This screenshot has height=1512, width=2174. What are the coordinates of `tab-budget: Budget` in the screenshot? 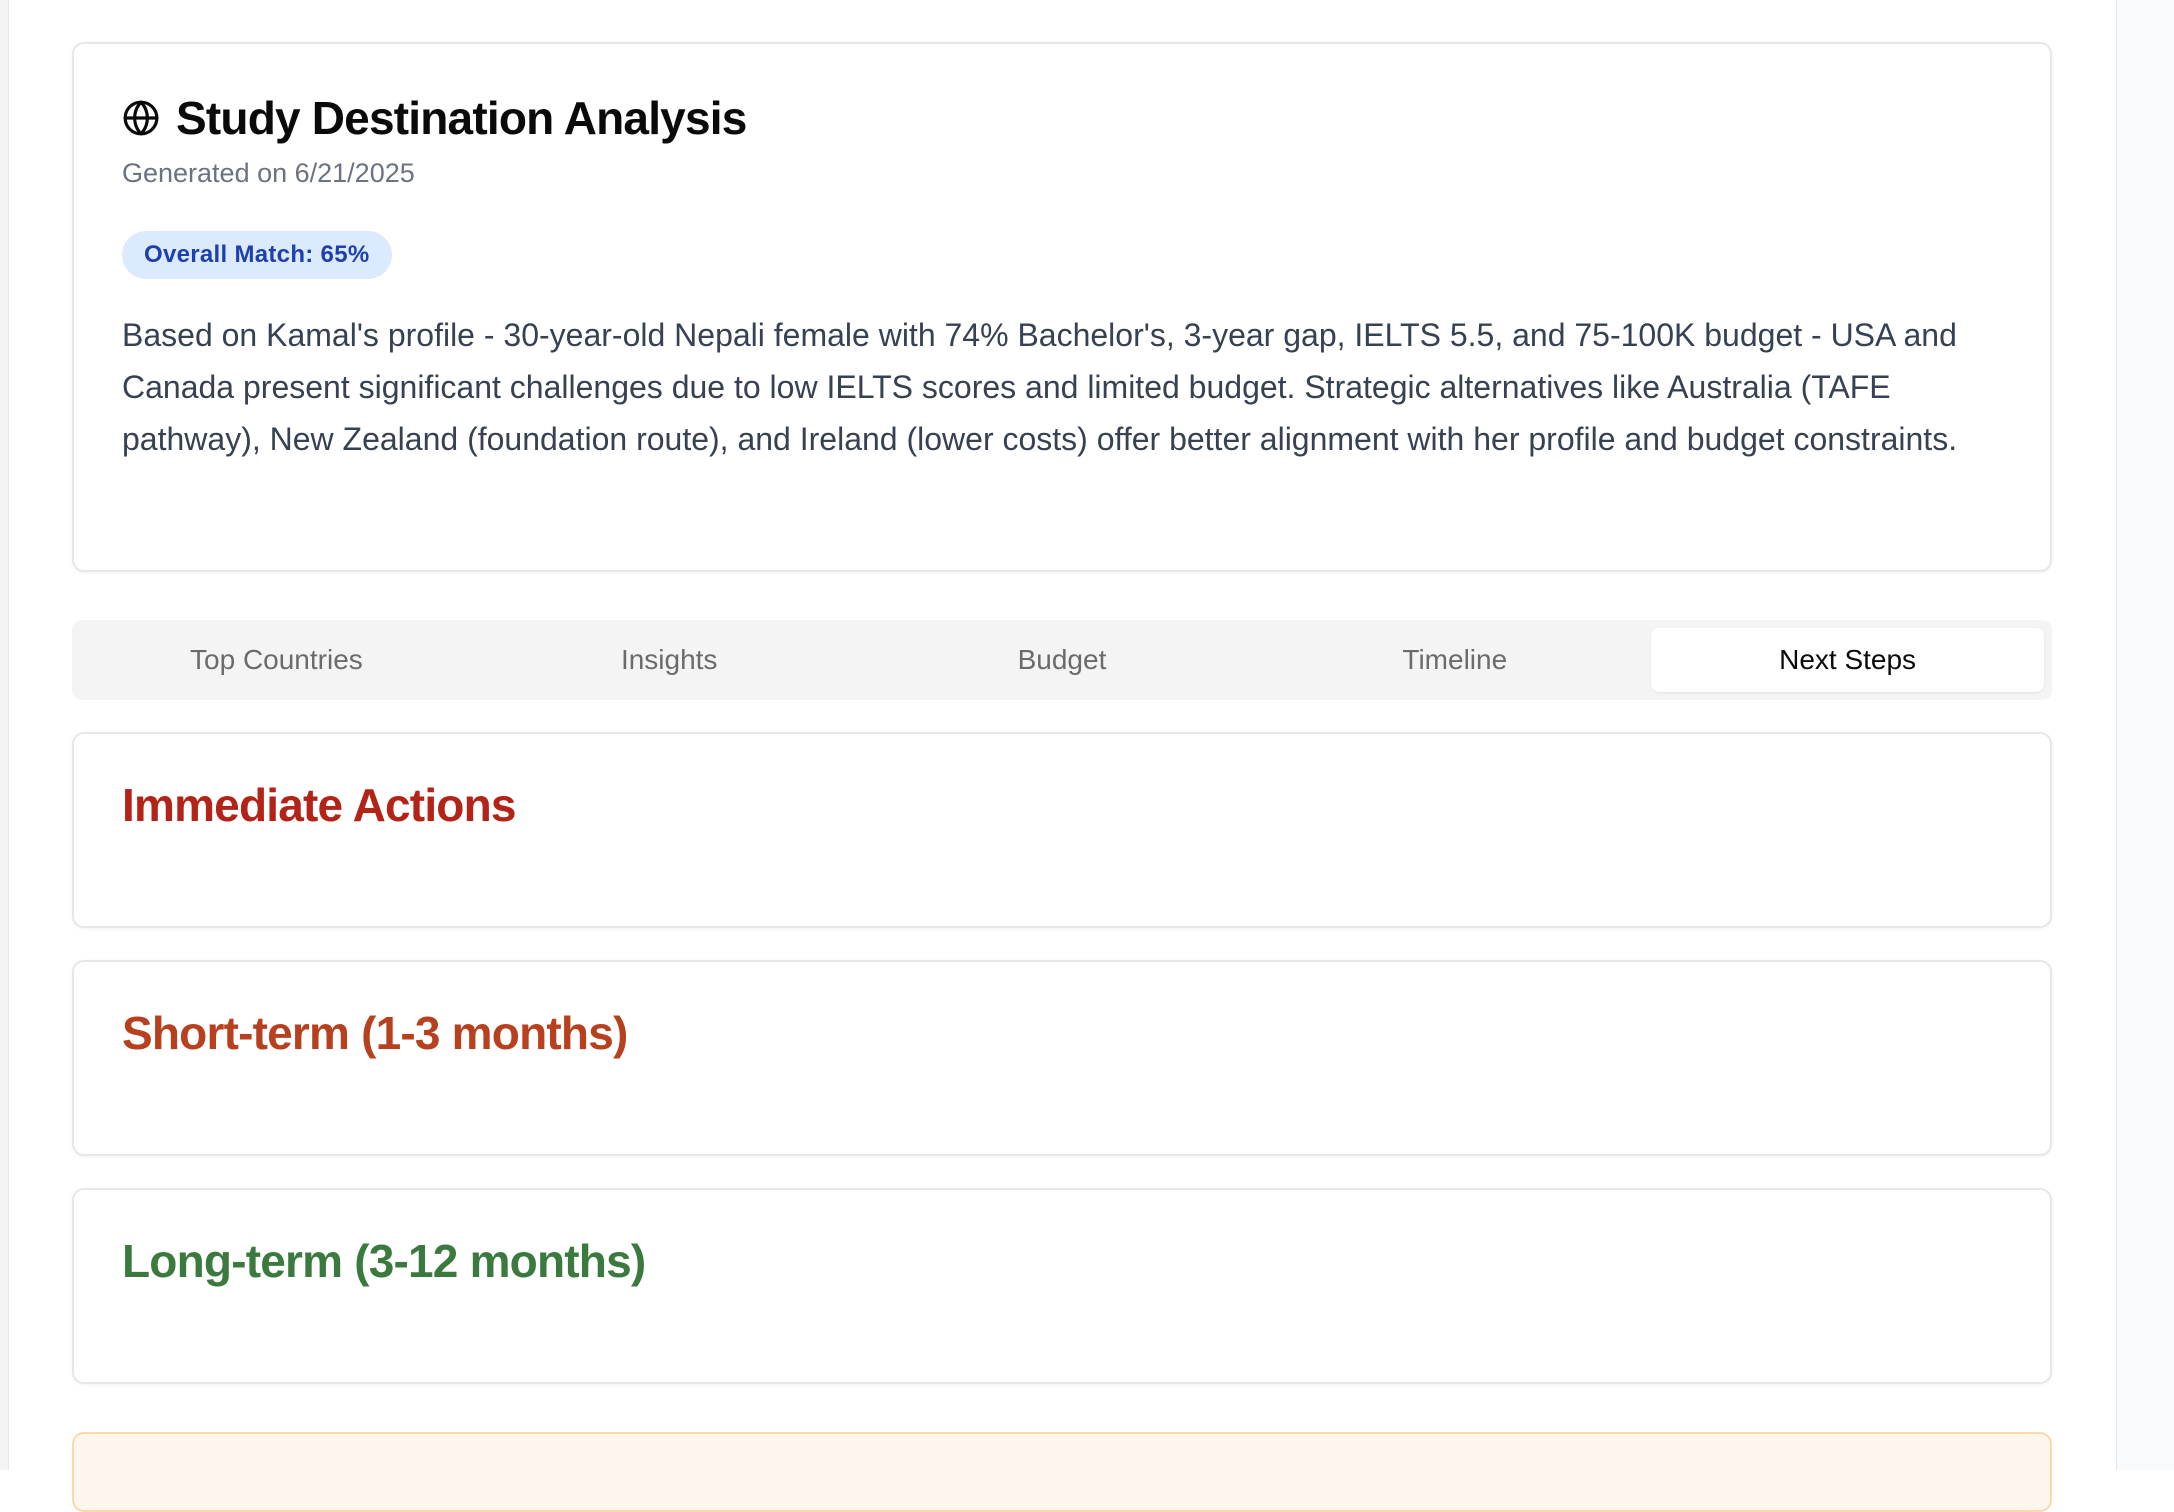 It's located at (1062, 660).